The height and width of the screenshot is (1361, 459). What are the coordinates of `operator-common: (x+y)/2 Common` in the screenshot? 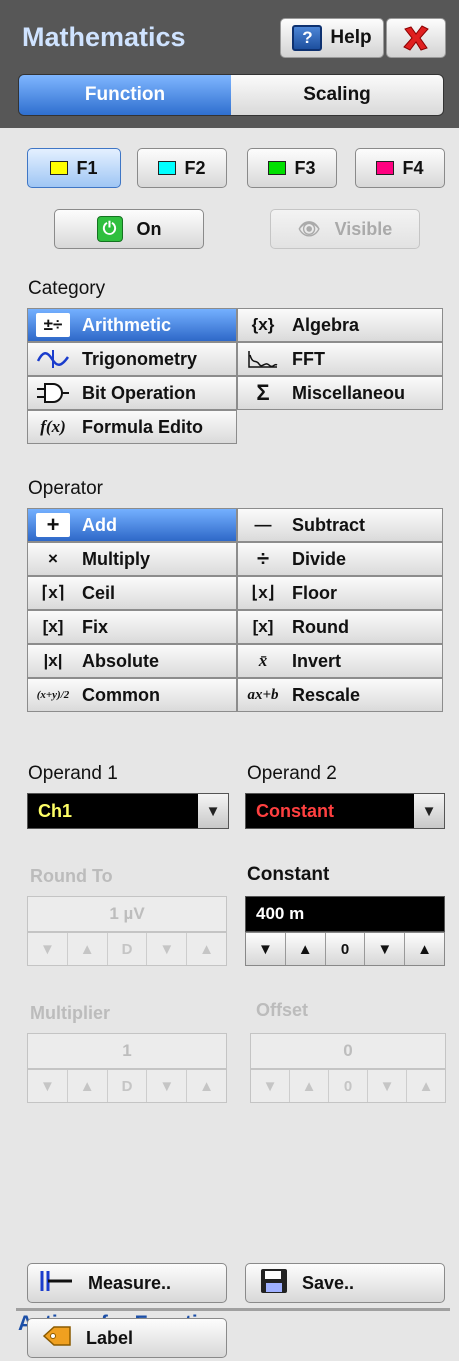 It's located at (132, 695).